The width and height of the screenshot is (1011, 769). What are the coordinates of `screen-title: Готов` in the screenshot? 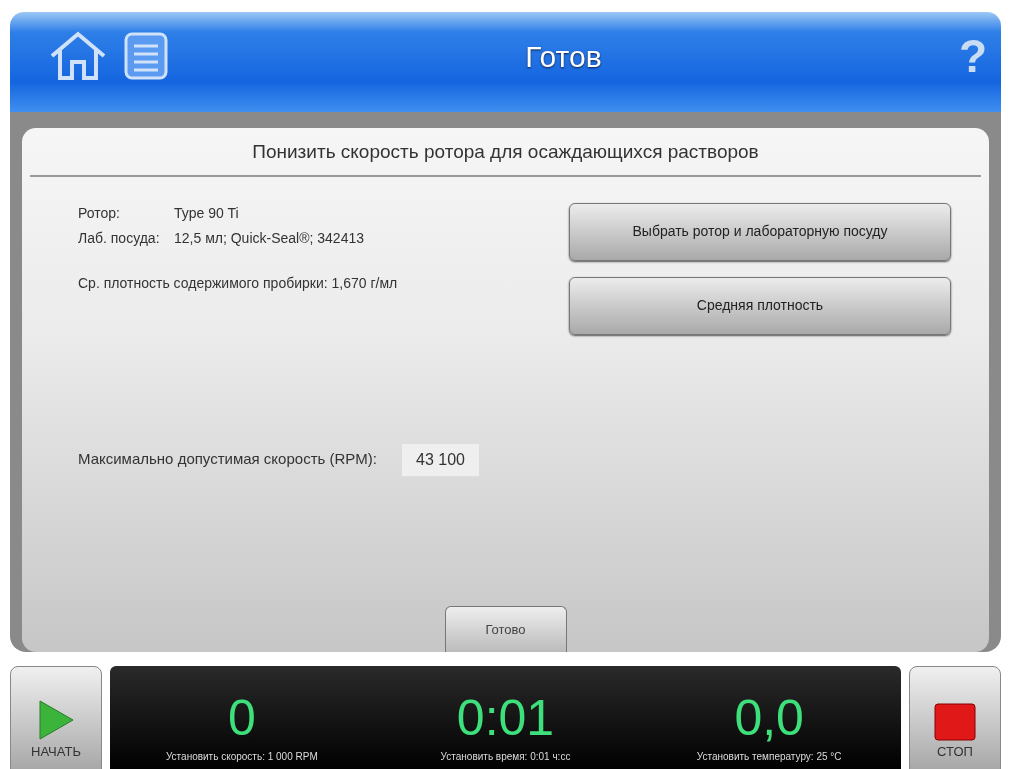 It's located at (563, 56).